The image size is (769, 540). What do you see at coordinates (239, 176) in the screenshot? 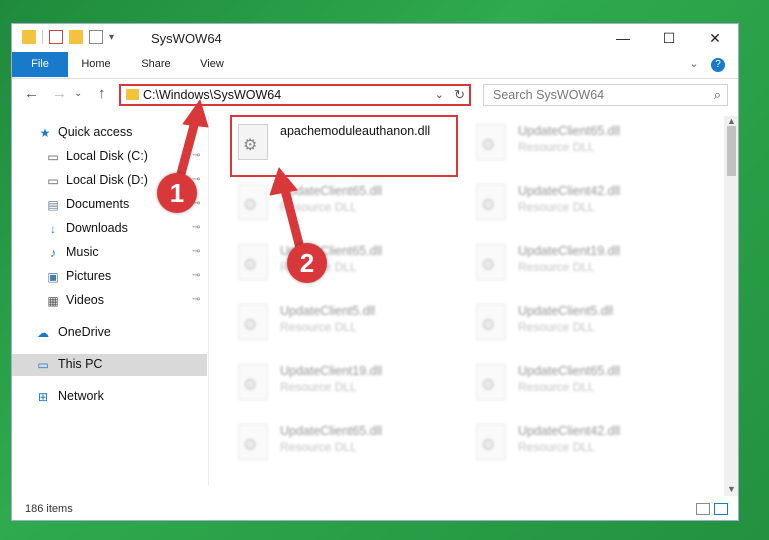
I see `annotation-arrows` at bounding box center [239, 176].